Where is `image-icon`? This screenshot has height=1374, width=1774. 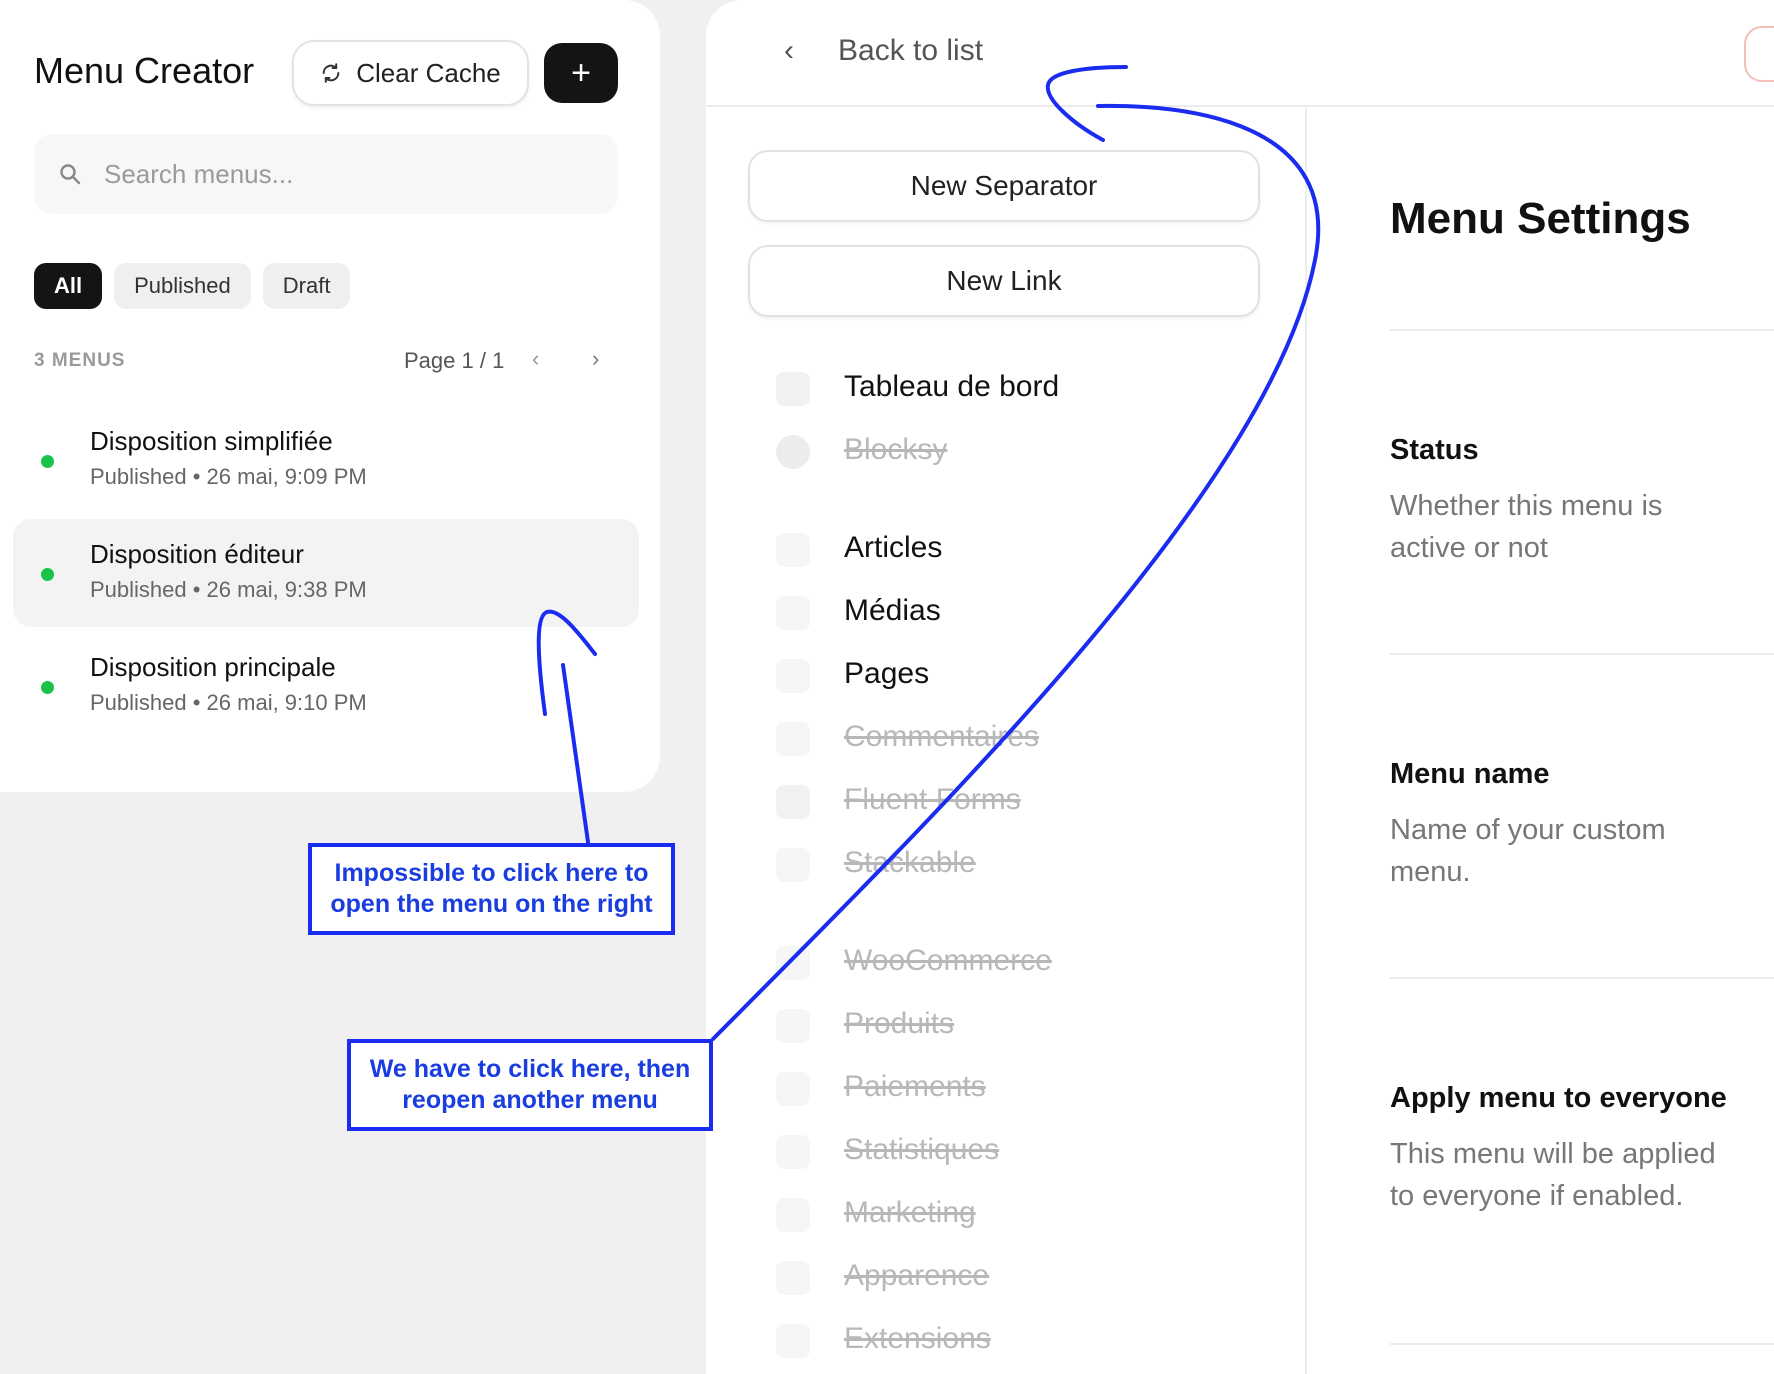
image-icon is located at coordinates (793, 613).